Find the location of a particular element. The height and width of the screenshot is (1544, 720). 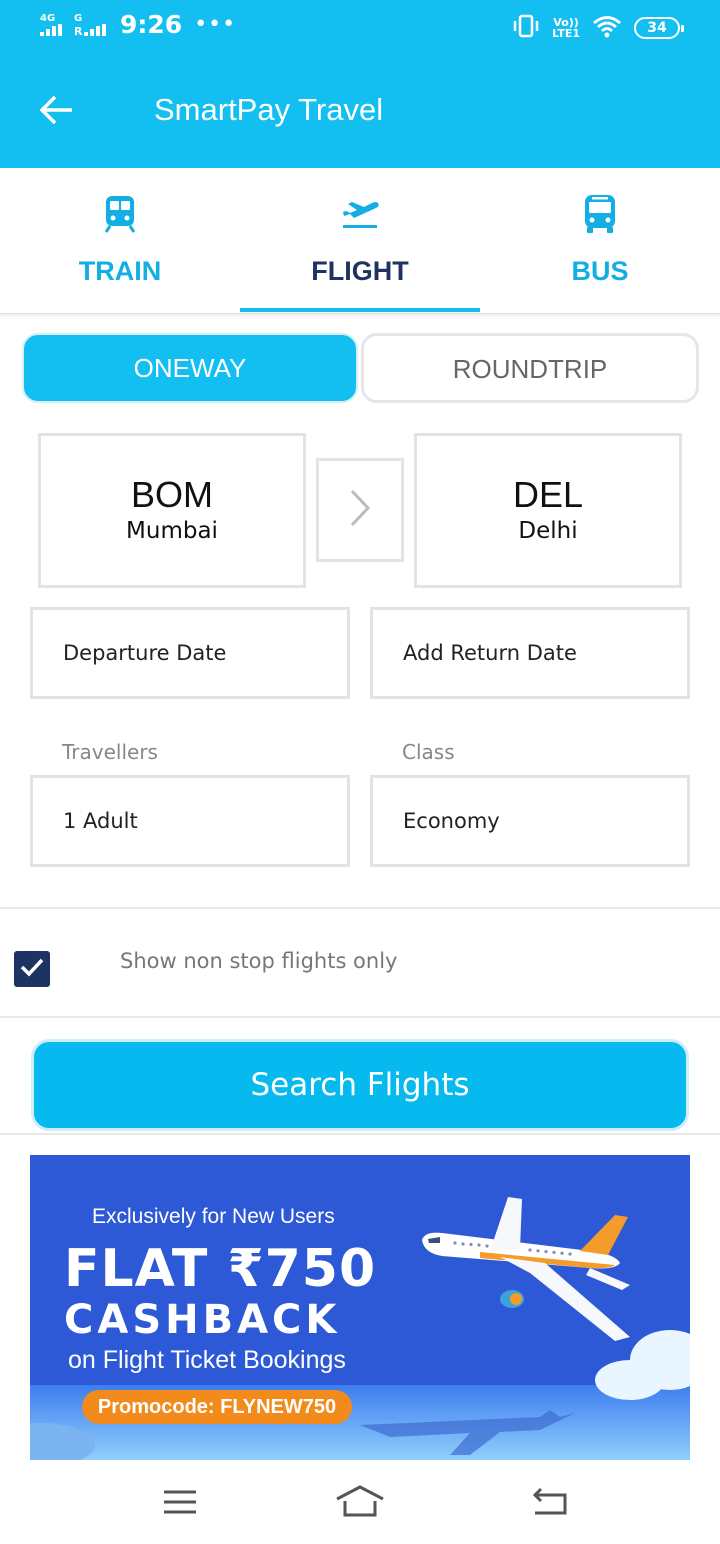

non-stop-checkbox is located at coordinates (32, 969).